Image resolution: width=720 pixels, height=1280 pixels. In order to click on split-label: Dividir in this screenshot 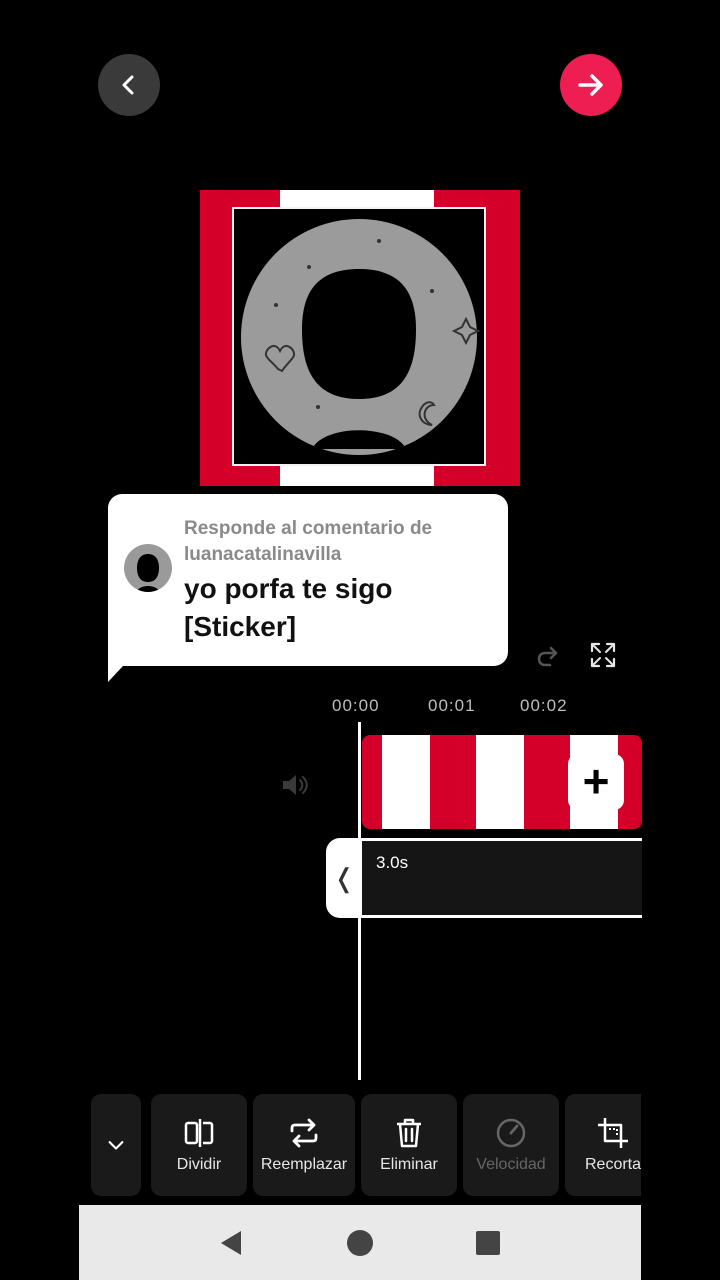, I will do `click(199, 1164)`.